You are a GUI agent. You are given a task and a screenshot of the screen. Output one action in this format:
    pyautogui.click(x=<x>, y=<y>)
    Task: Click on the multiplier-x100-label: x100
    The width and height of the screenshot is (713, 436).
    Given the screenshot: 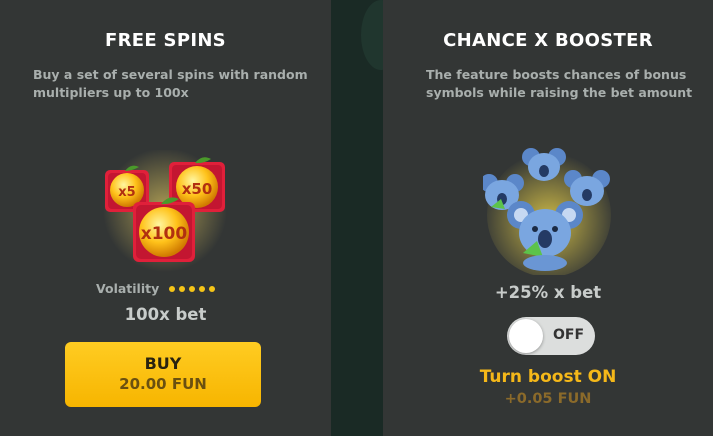 What is the action you would take?
    pyautogui.click(x=164, y=234)
    